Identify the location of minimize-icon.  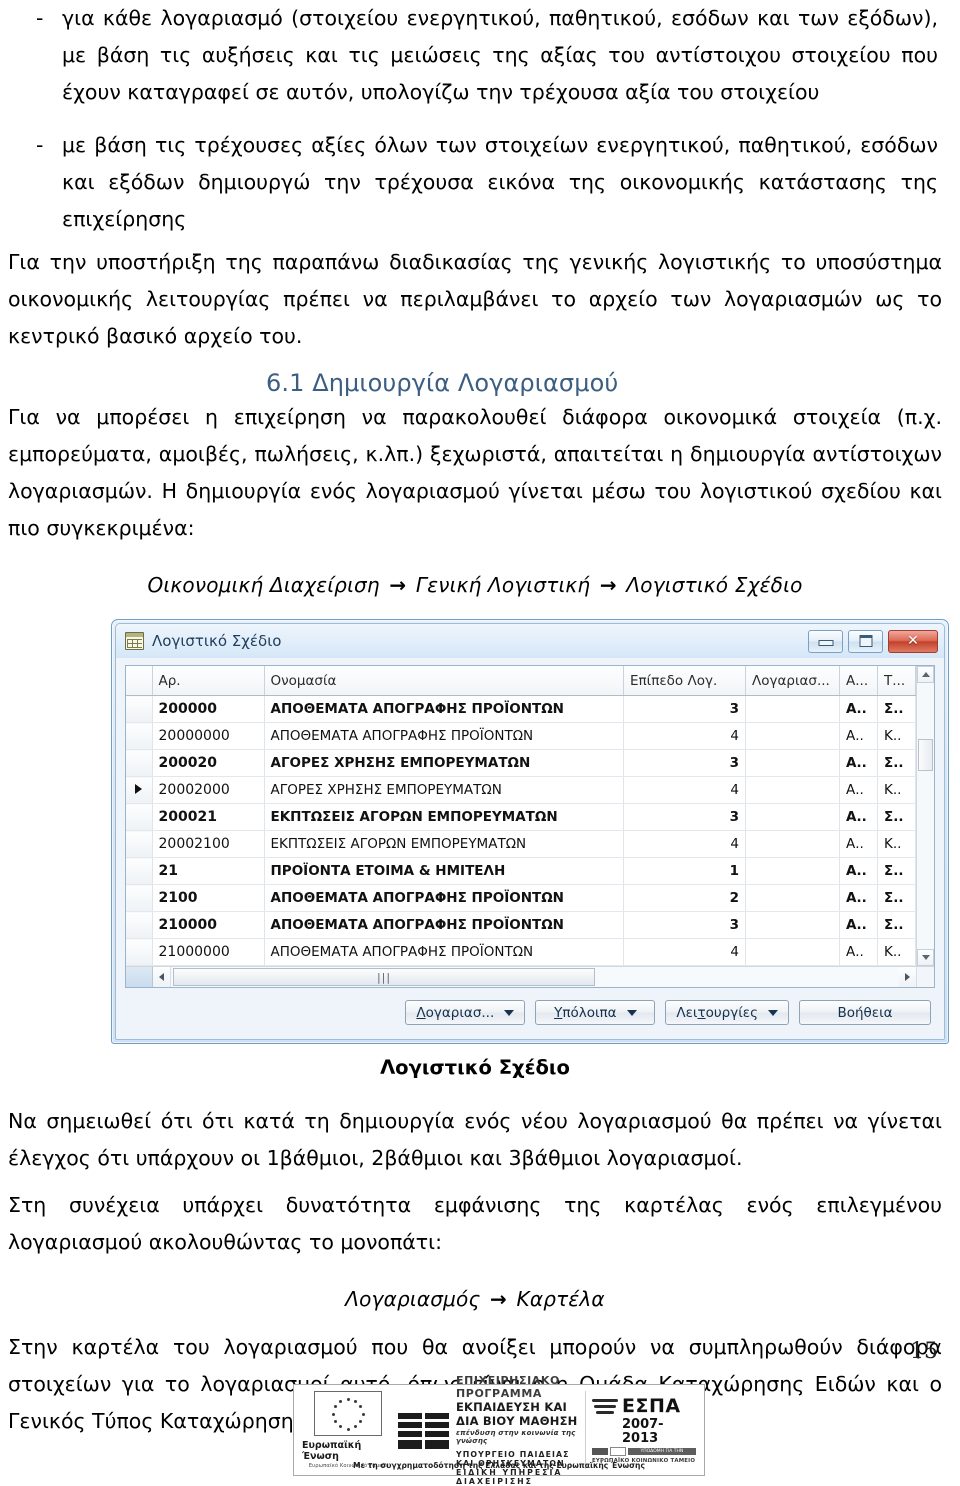
(825, 643).